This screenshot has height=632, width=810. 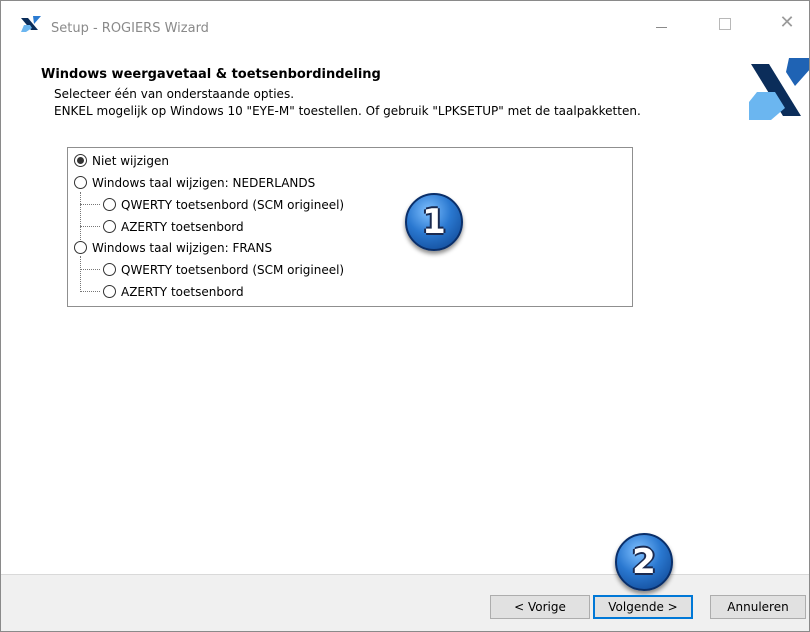 What do you see at coordinates (434, 222) in the screenshot?
I see `step-badge-1: 1` at bounding box center [434, 222].